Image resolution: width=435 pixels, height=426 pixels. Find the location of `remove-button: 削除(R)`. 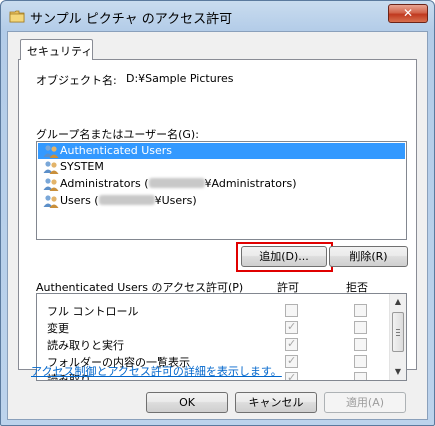

remove-button: 削除(R) is located at coordinates (368, 256).